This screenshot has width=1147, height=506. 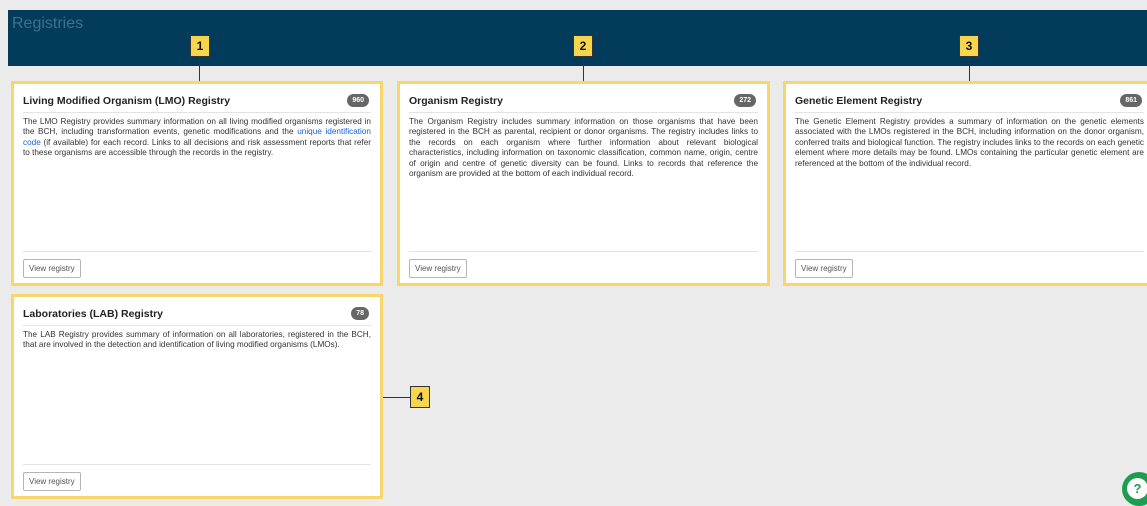 What do you see at coordinates (859, 101) in the screenshot?
I see `card-title: Genetic Element Registry` at bounding box center [859, 101].